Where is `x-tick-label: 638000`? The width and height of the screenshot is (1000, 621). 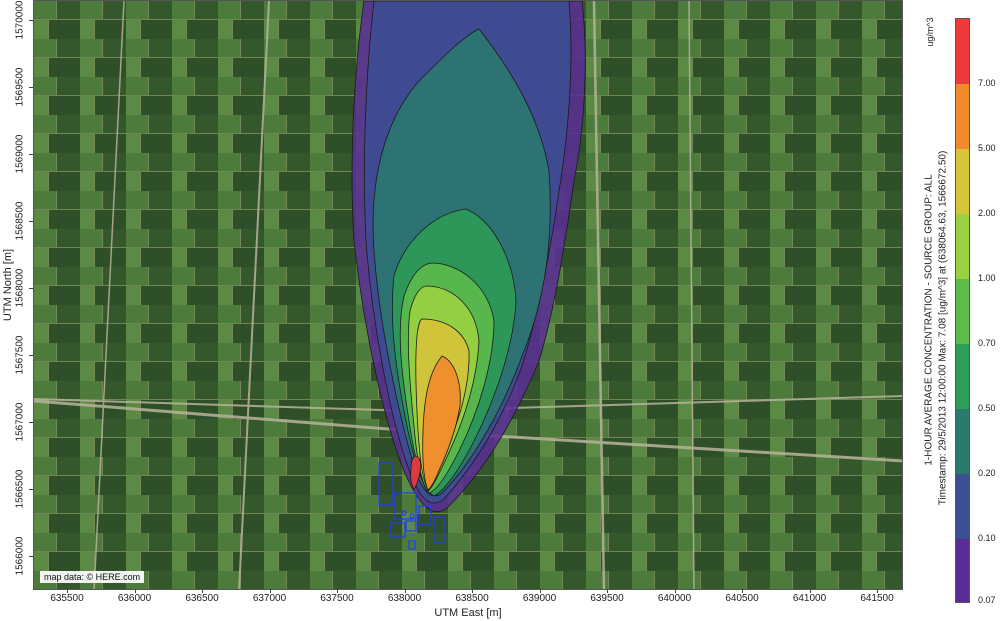 x-tick-label: 638000 is located at coordinates (404, 598).